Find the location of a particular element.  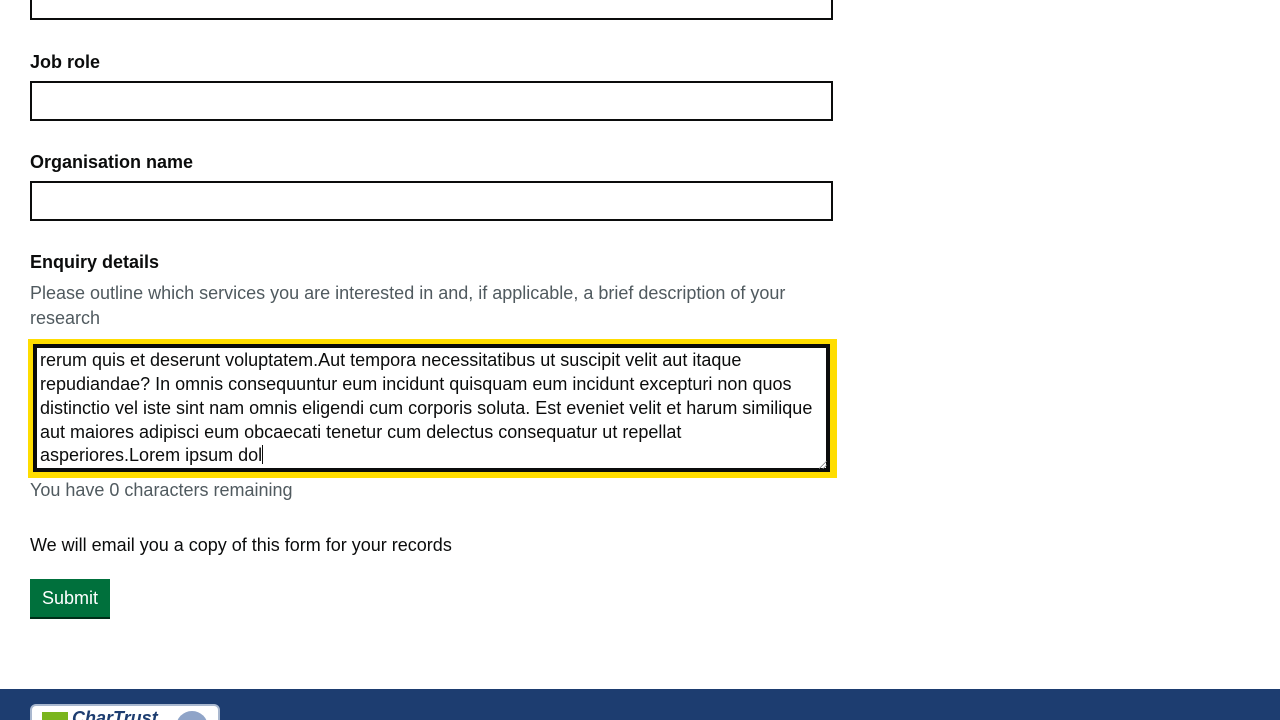

enquiry-details-label: Enquiry details is located at coordinates (95, 262).